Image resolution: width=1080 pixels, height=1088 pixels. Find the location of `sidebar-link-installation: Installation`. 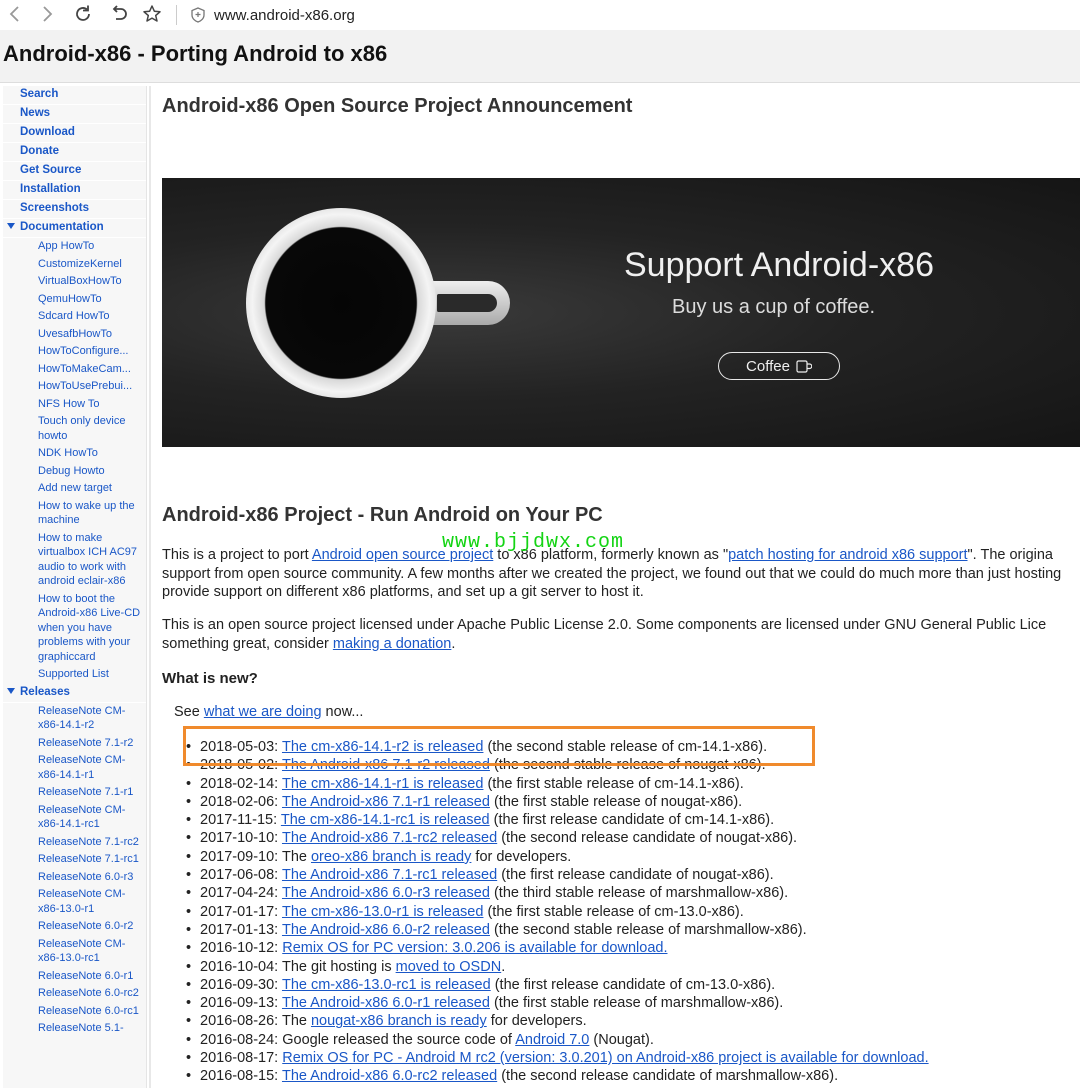

sidebar-link-installation: Installation is located at coordinates (74, 190).